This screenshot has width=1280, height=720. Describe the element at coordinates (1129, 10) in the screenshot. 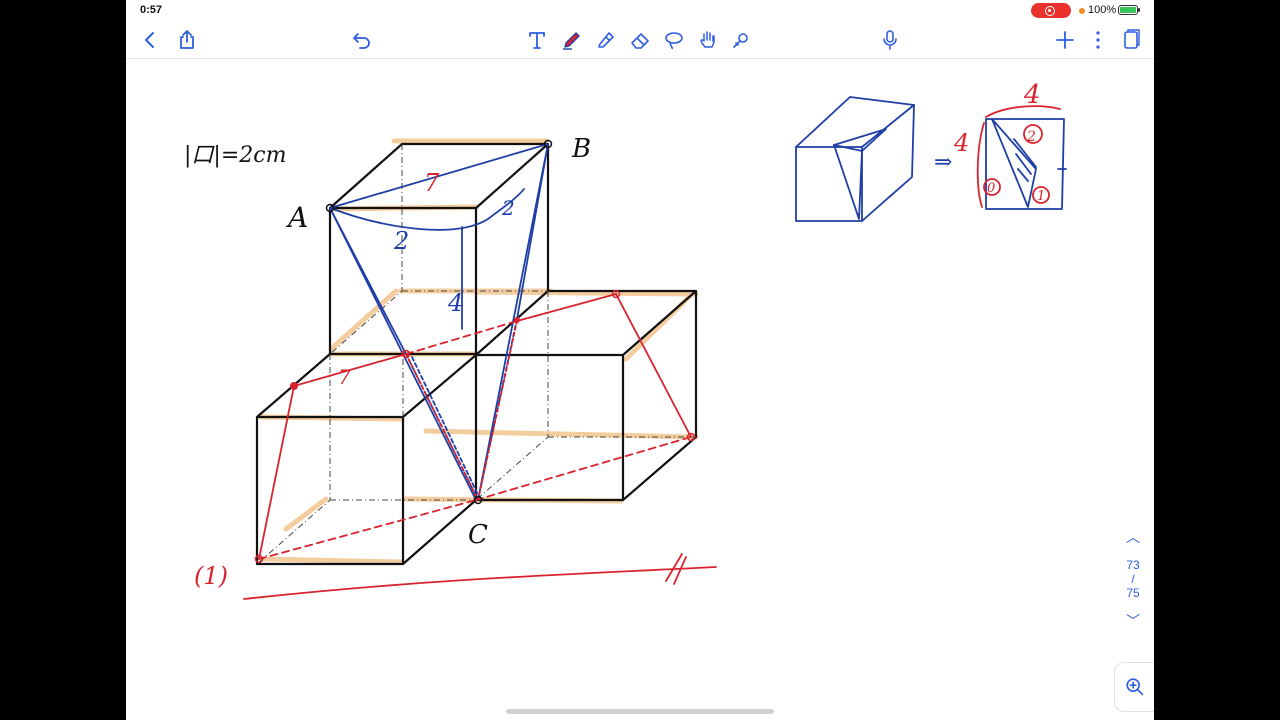

I see `battery-icon` at that location.